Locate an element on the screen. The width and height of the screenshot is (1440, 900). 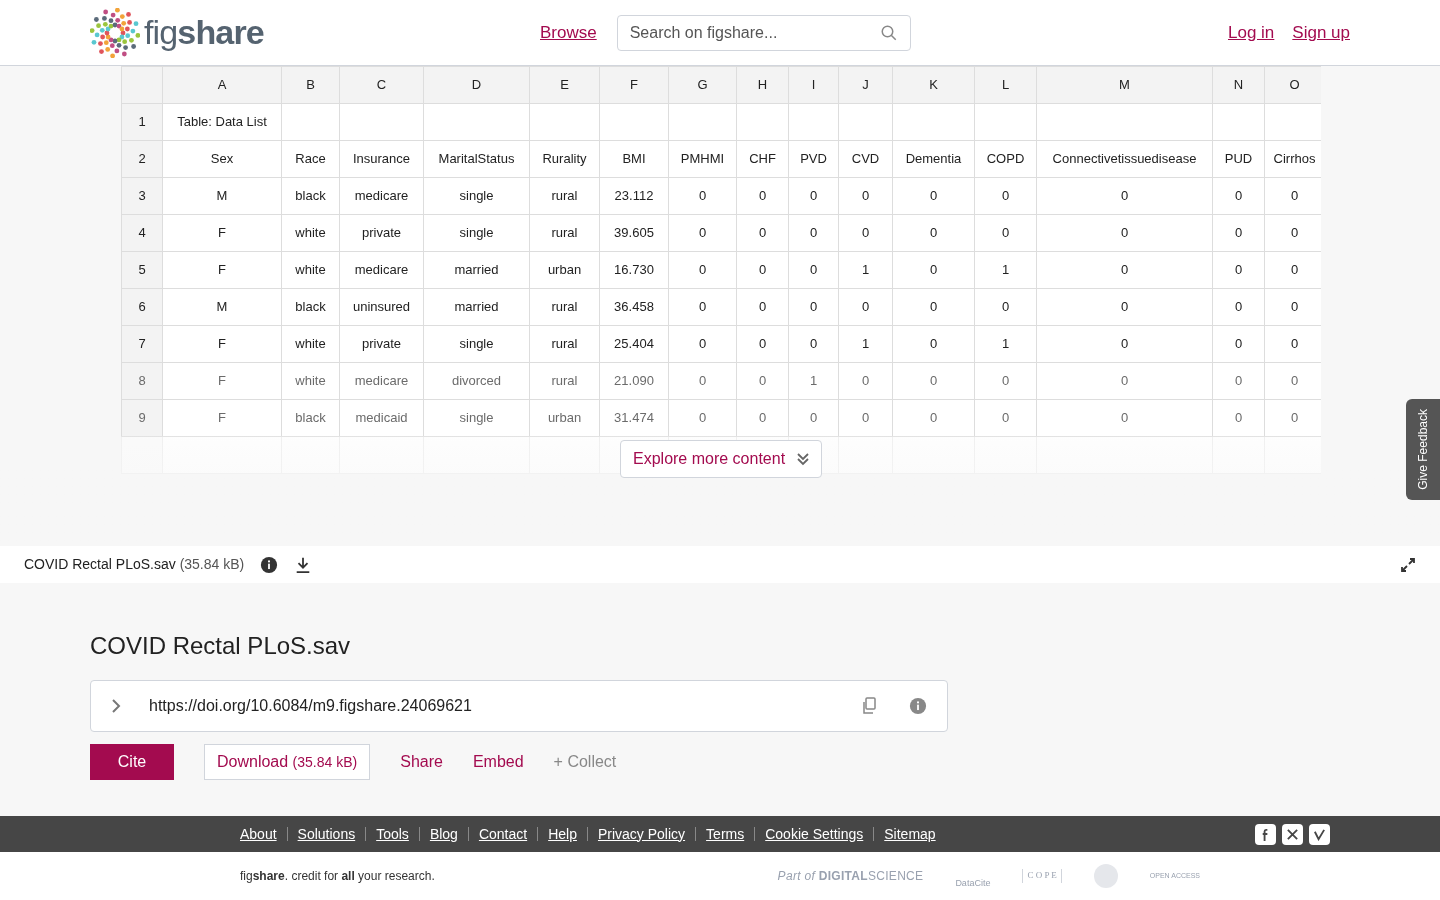
footer-link: Solutions is located at coordinates (326, 834).